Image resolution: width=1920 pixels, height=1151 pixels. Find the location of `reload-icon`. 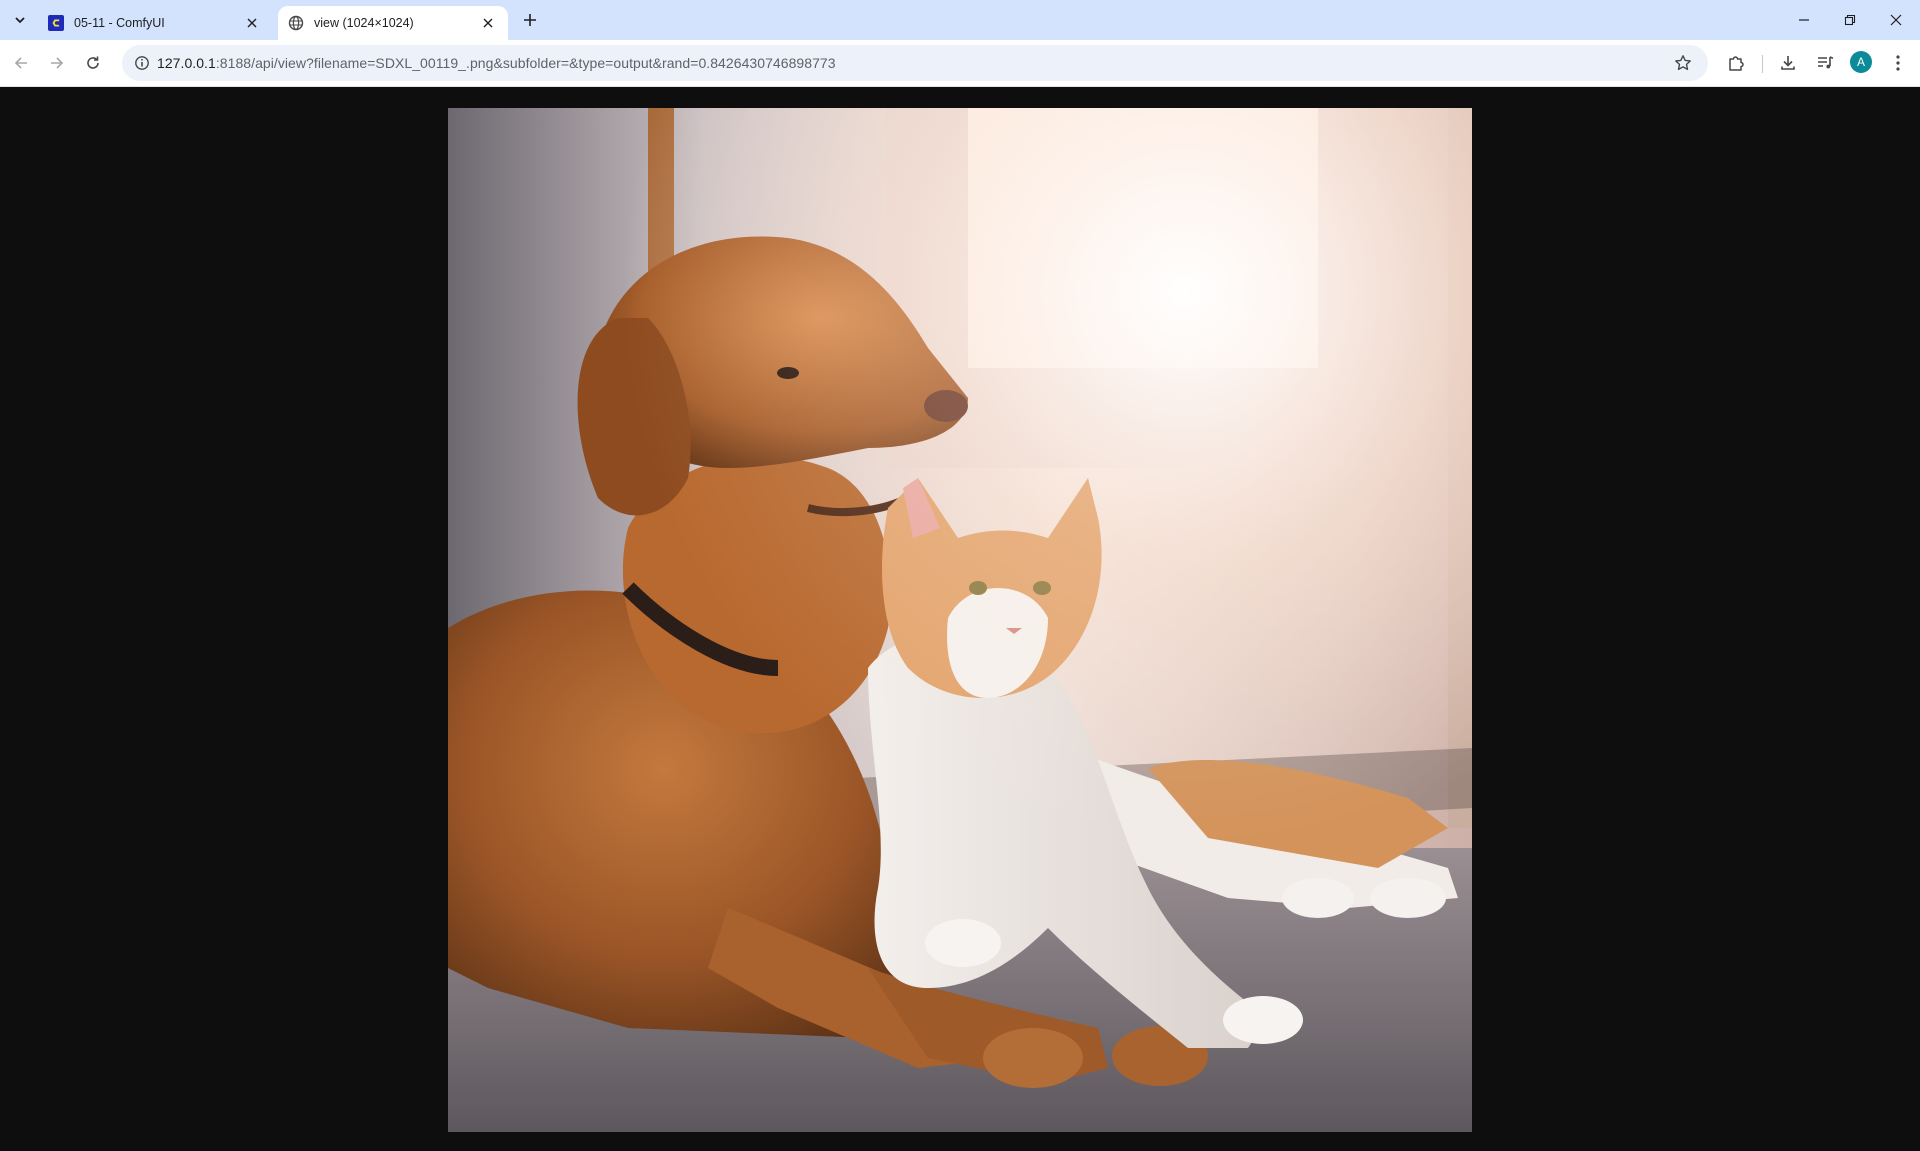

reload-icon is located at coordinates (93, 62).